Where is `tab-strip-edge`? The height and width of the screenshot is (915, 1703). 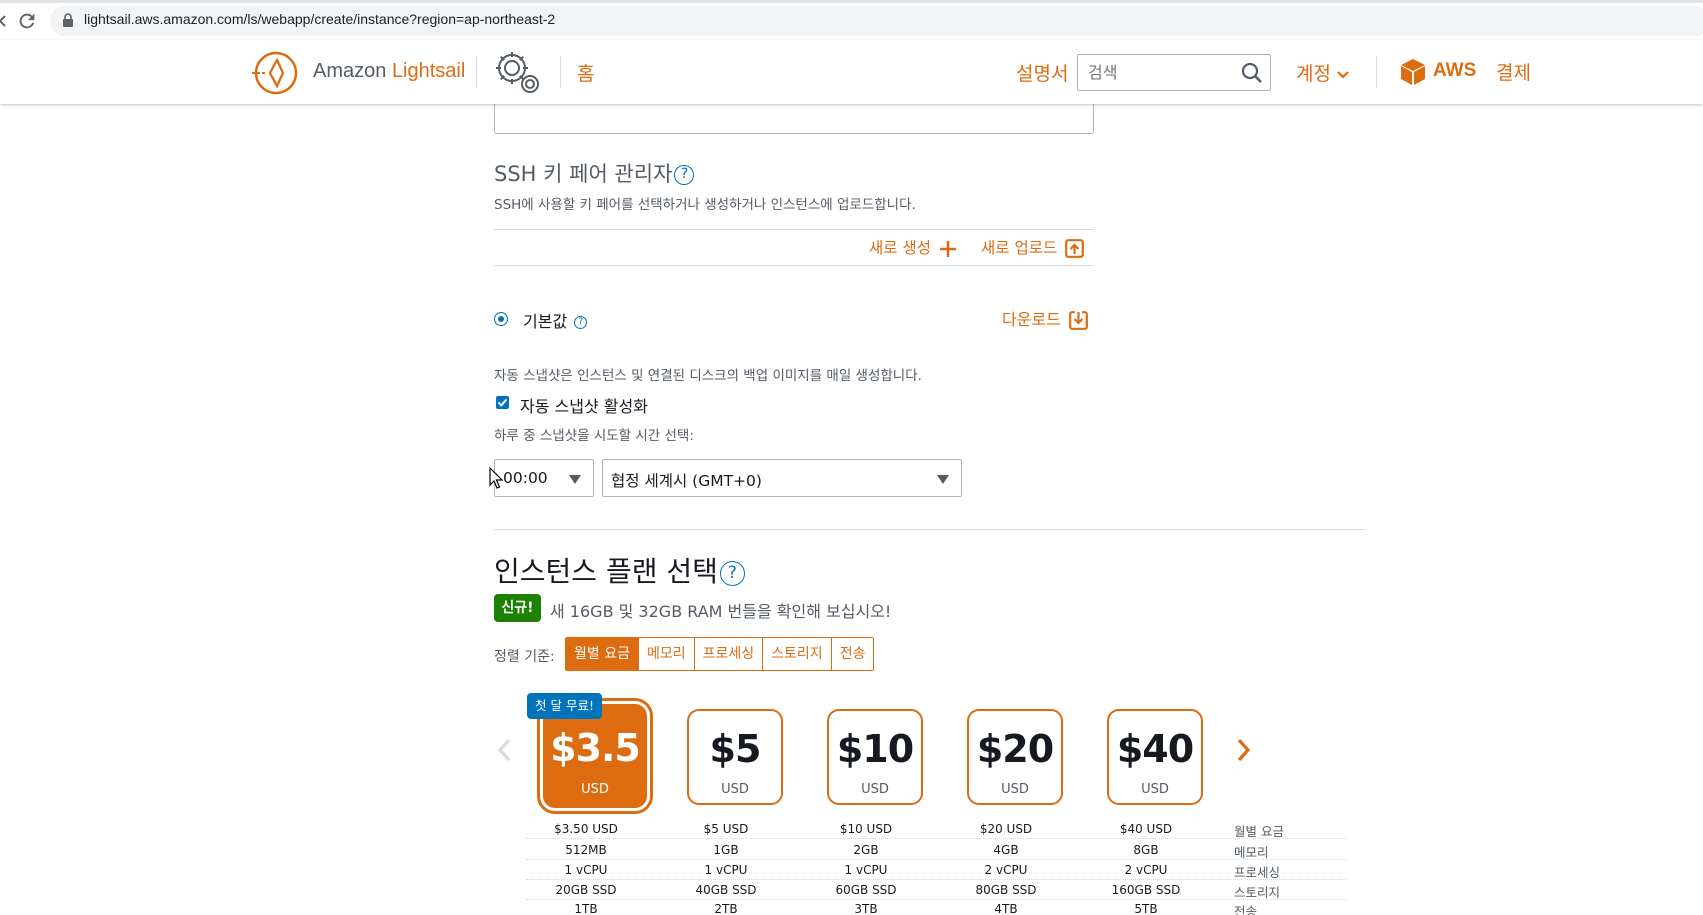 tab-strip-edge is located at coordinates (851, 1).